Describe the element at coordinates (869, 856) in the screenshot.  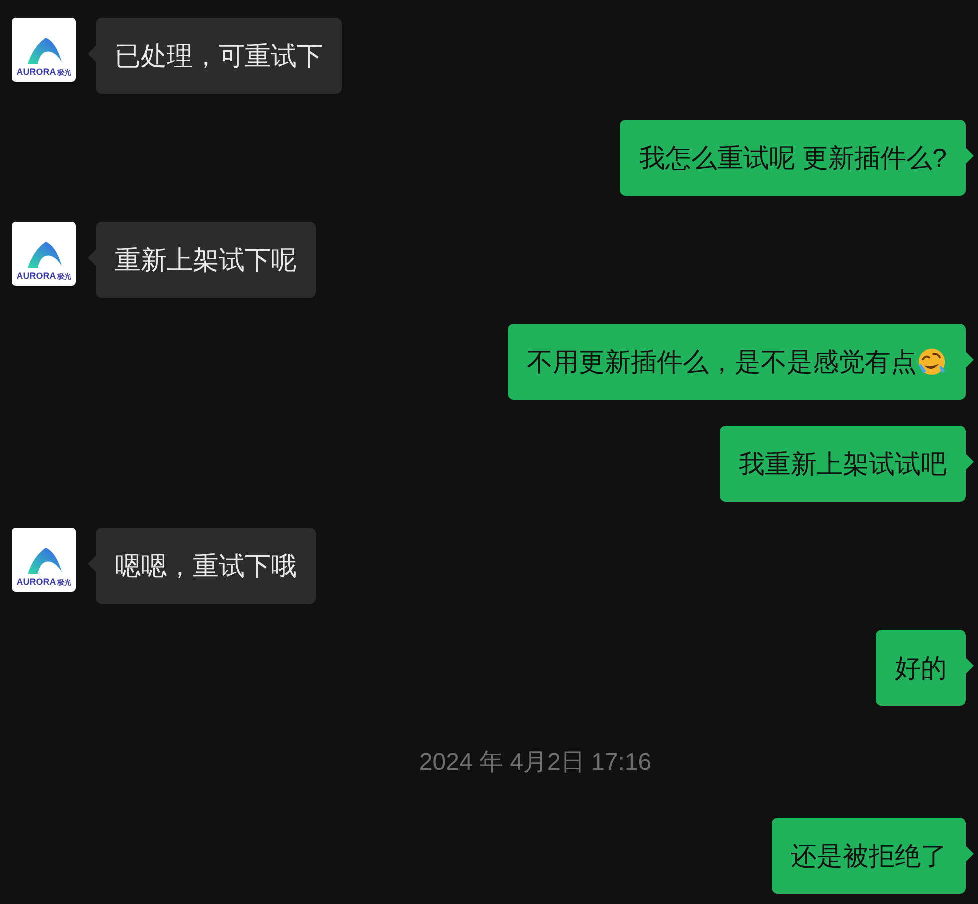
I see `message-text: 还是被拒绝了` at that location.